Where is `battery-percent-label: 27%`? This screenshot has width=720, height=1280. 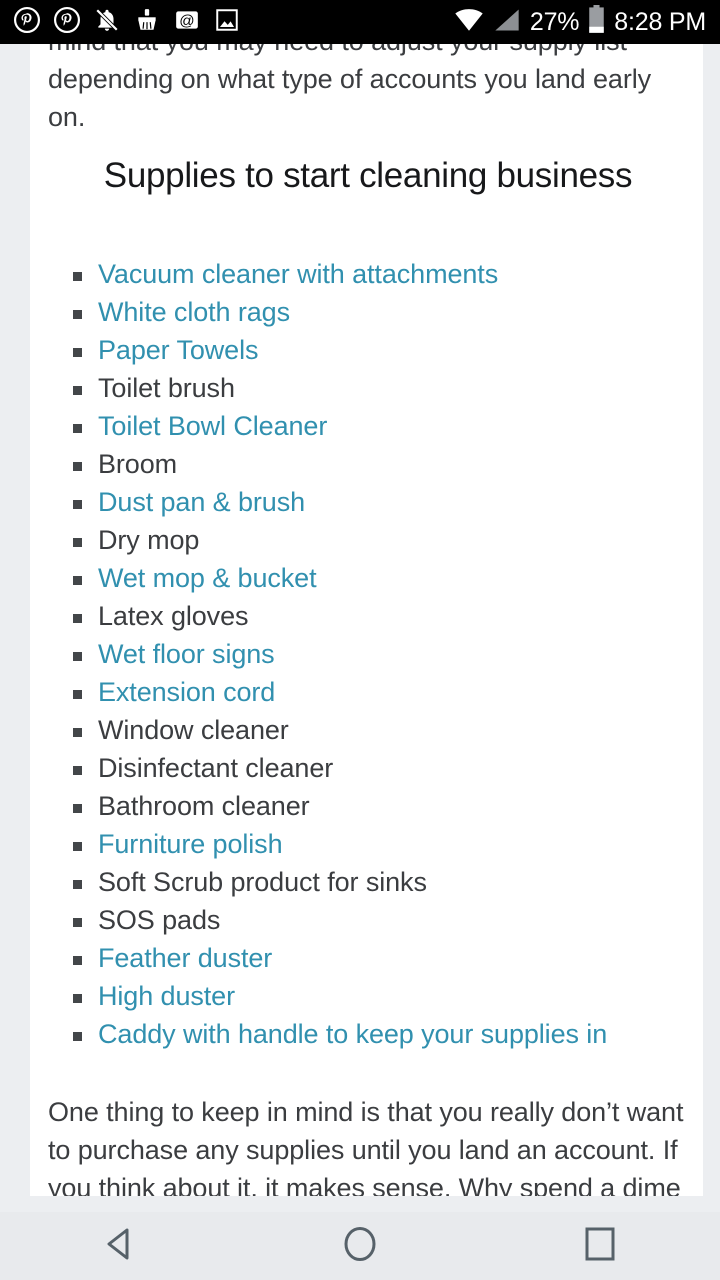
battery-percent-label: 27% is located at coordinates (554, 21).